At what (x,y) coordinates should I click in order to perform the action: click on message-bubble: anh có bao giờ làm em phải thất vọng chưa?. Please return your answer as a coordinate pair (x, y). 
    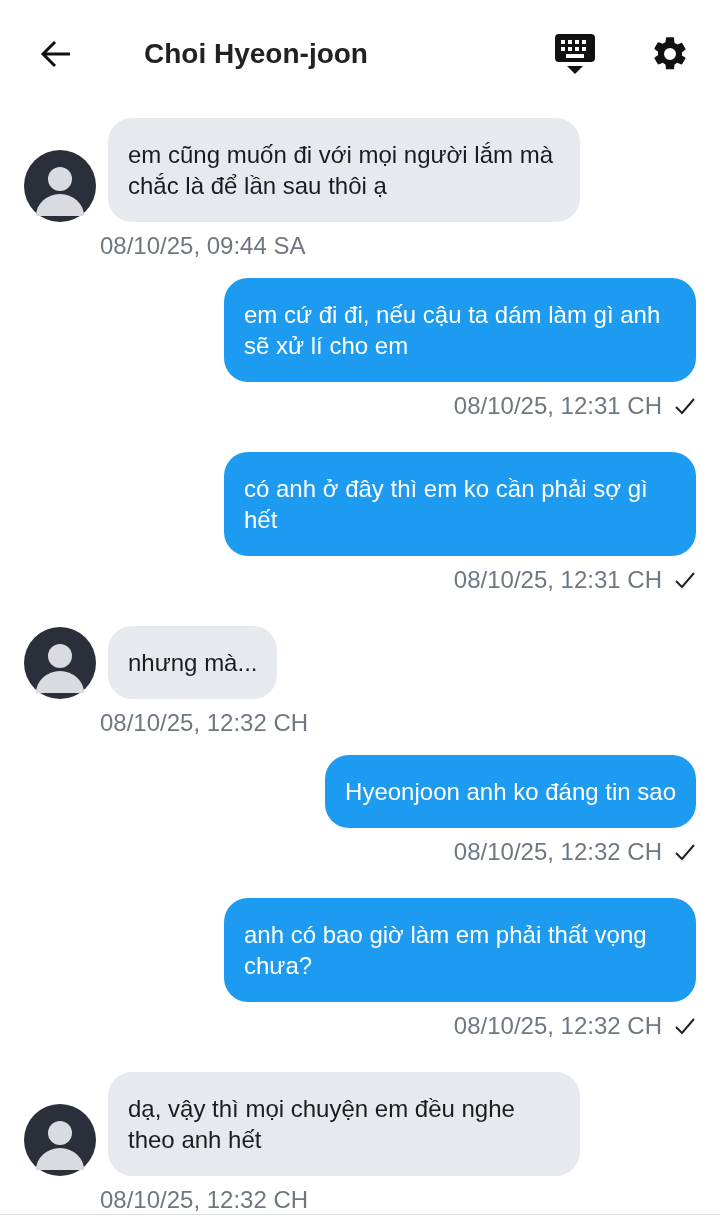
    Looking at the image, I should click on (460, 950).